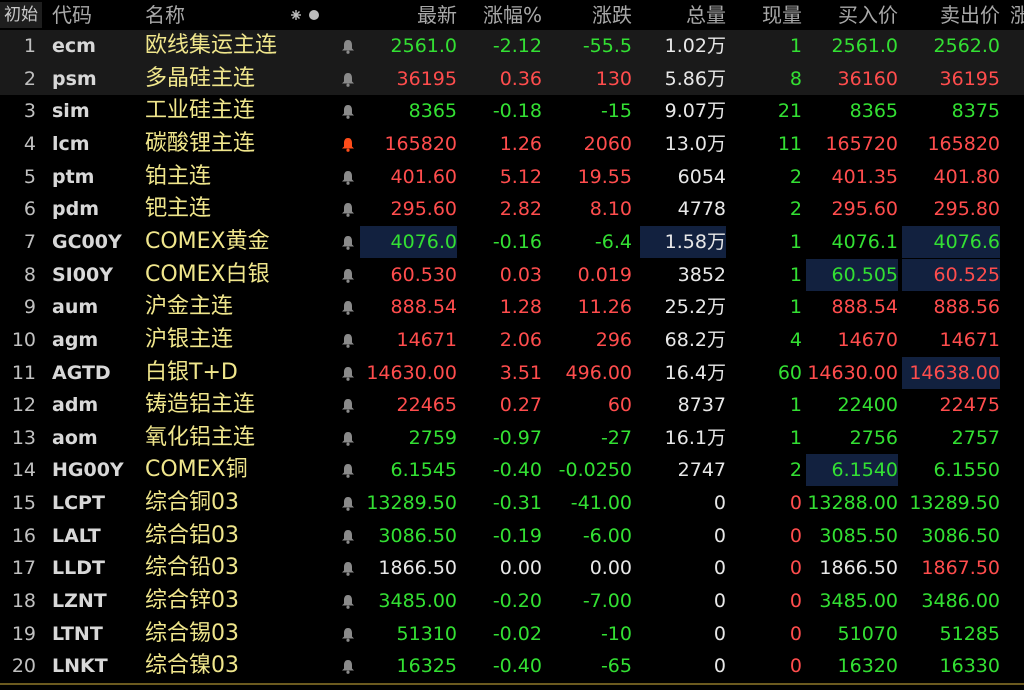 The width and height of the screenshot is (1024, 690). What do you see at coordinates (858, 568) in the screenshot?
I see `bid-price: 1866.50` at bounding box center [858, 568].